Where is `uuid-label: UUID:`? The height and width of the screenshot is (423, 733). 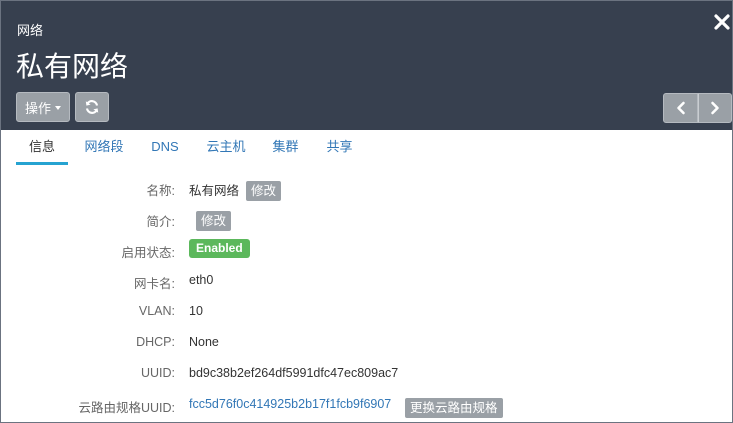 uuid-label: UUID: is located at coordinates (157, 373).